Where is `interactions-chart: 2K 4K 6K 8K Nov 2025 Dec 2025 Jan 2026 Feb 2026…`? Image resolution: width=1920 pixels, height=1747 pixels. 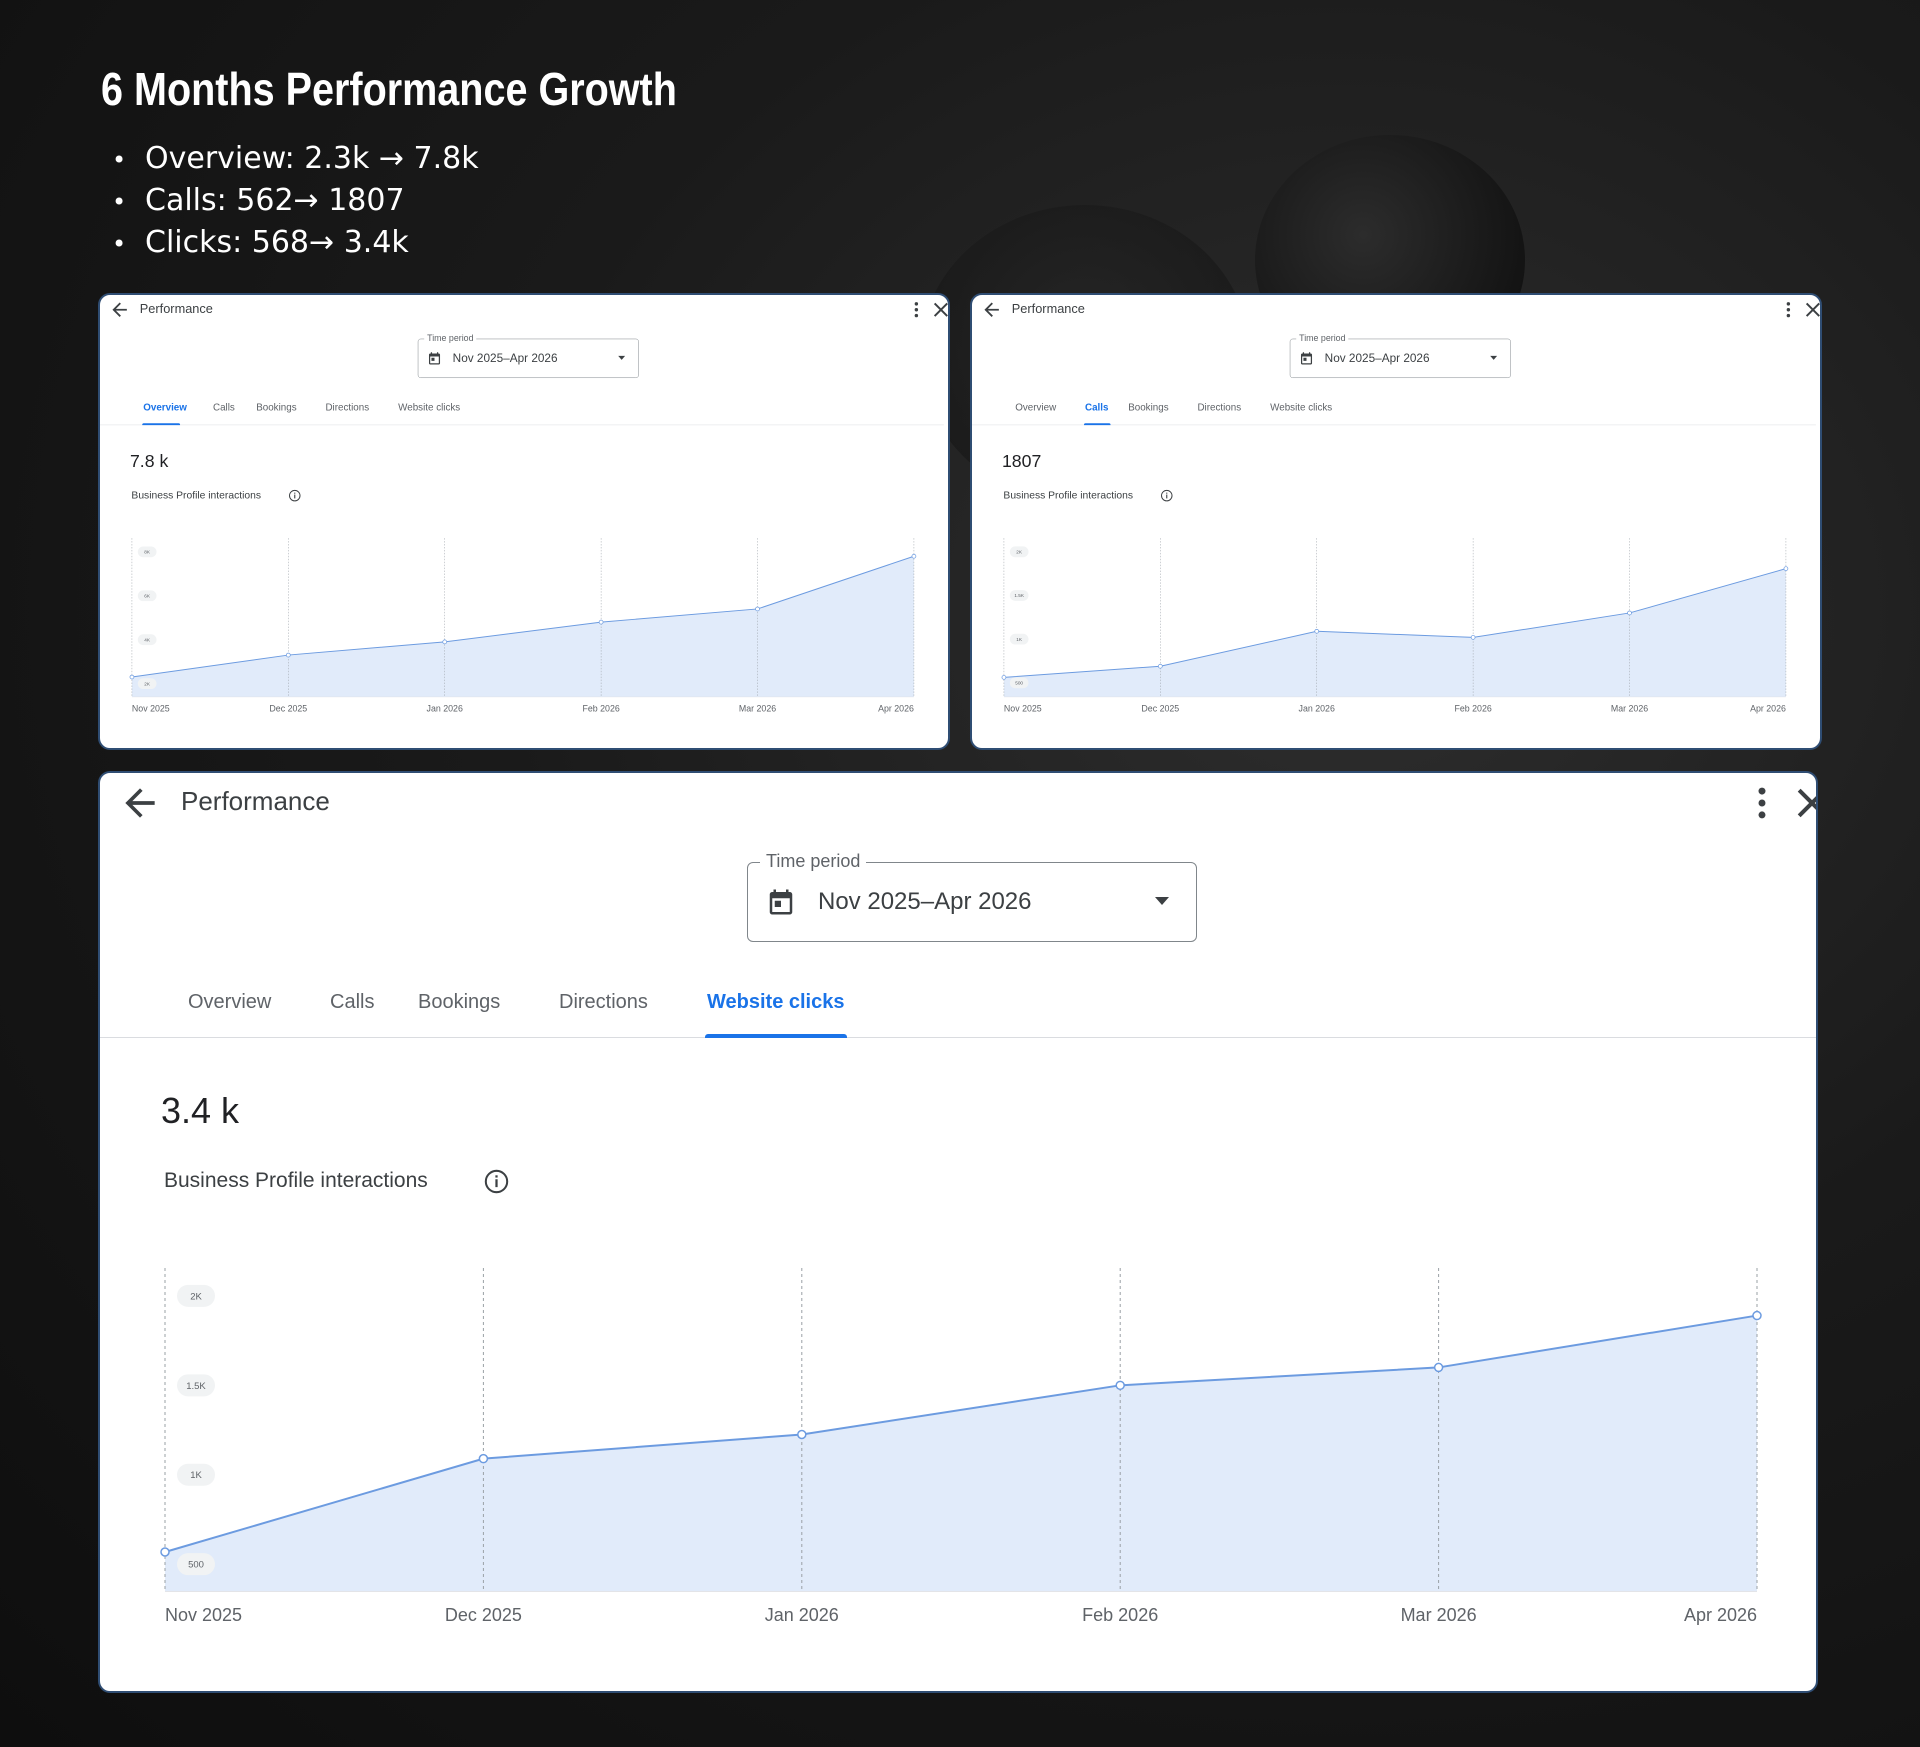
interactions-chart: 2K 4K 6K 8K Nov 2025 Dec 2025 Jan 2026 Feb 2026… is located at coordinates (523, 626).